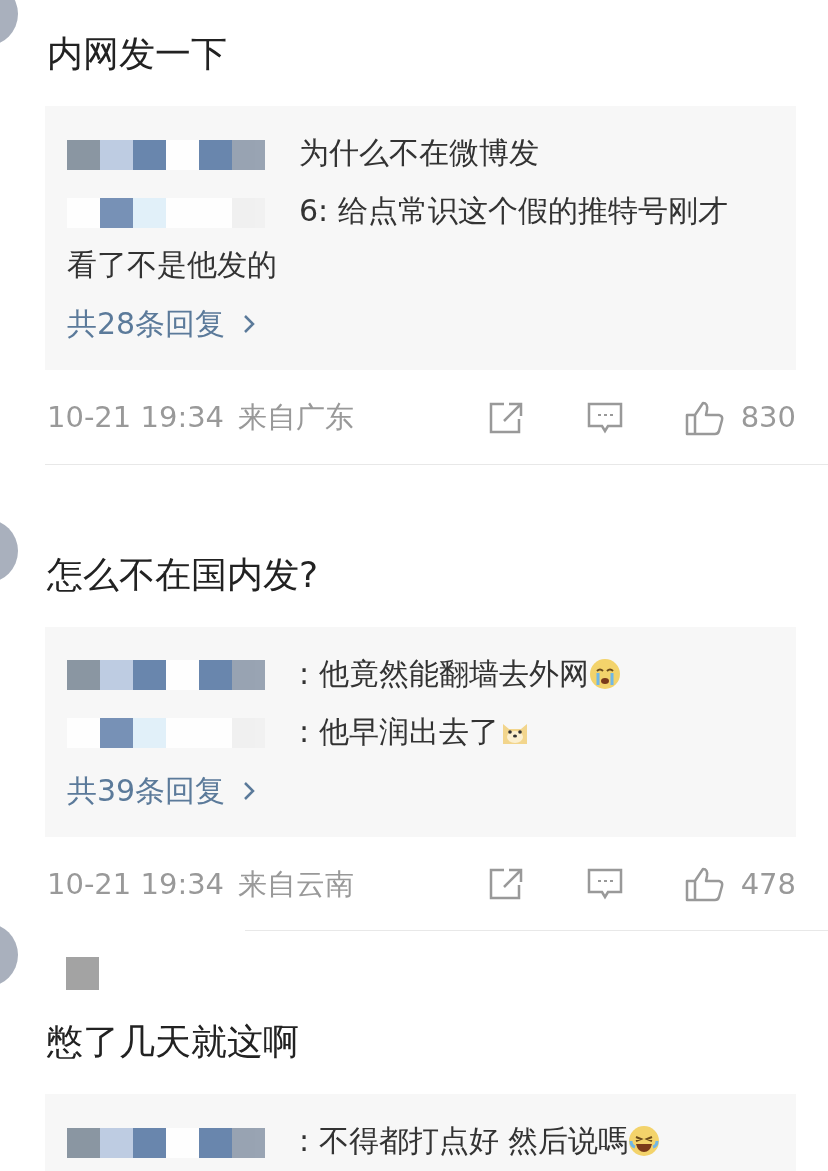 Image resolution: width=828 pixels, height=1171 pixels. Describe the element at coordinates (161, 324) in the screenshot. I see `more-replies-link: 共28条回复` at that location.